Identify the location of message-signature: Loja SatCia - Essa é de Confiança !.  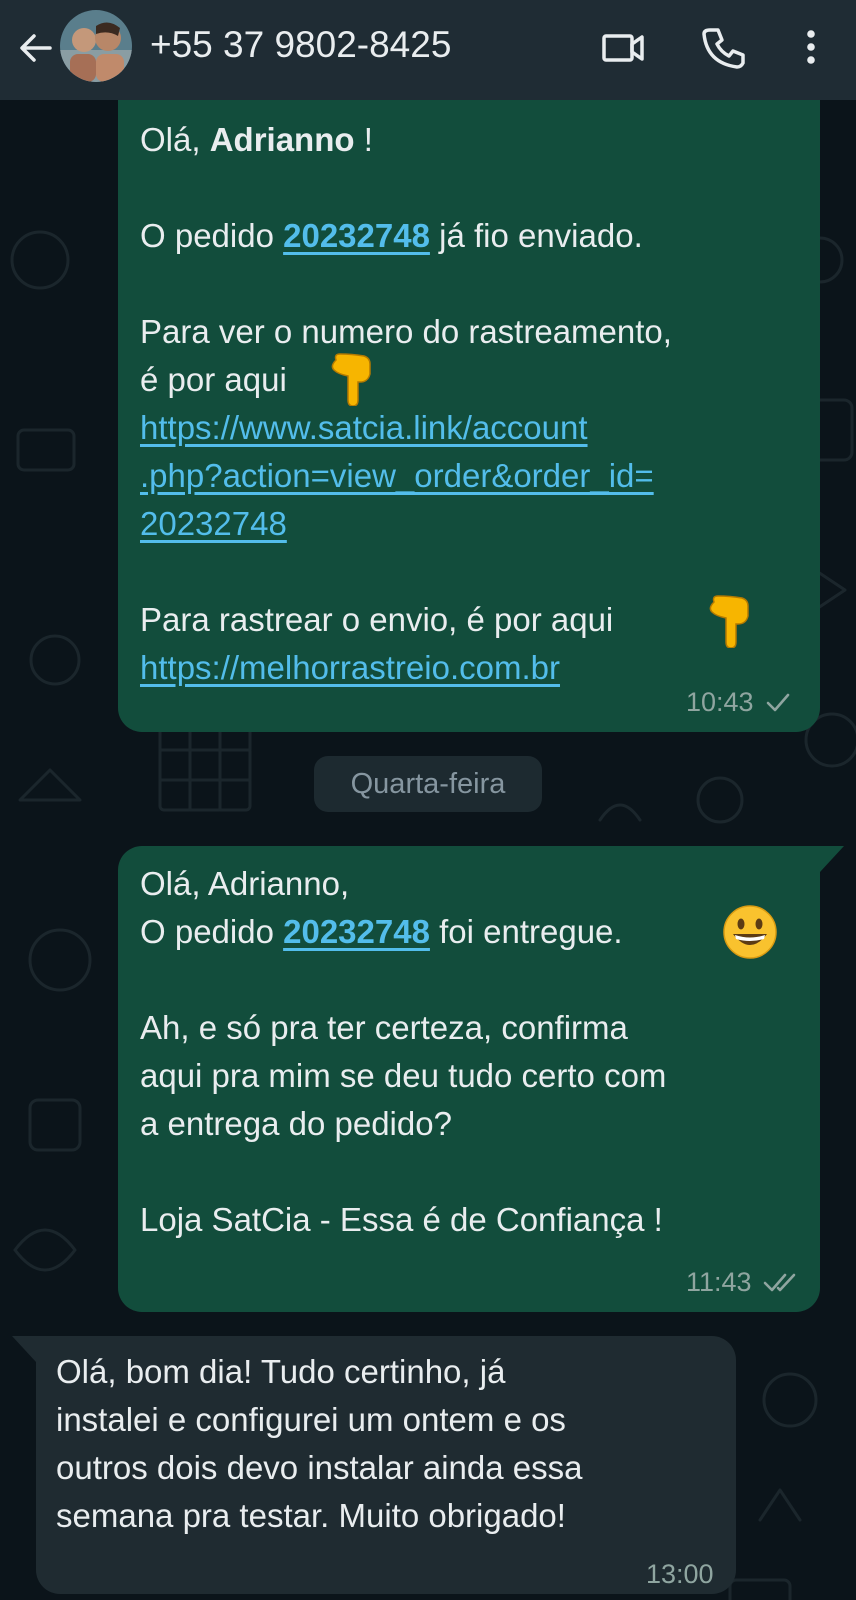
(401, 1219).